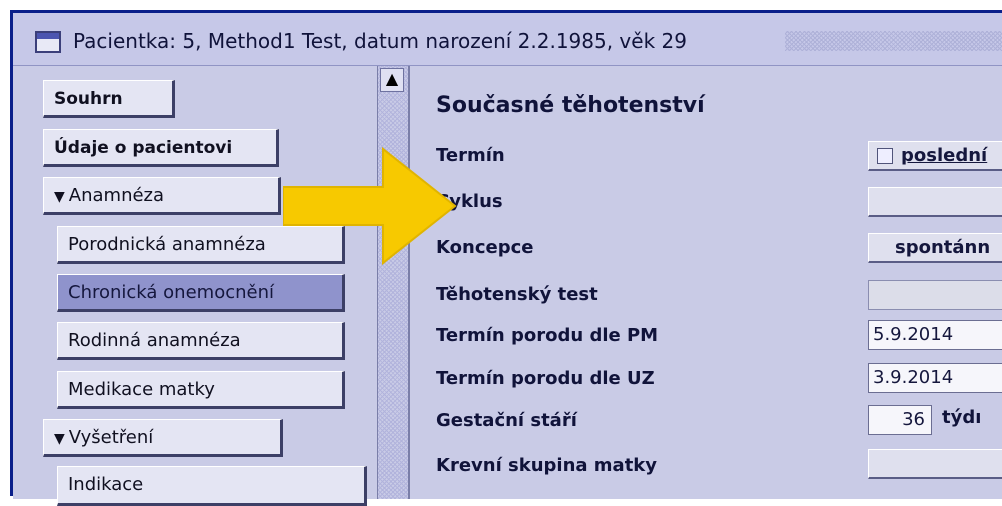 The width and height of the screenshot is (1002, 506). I want to click on blood-group-selector, so click(935, 464).